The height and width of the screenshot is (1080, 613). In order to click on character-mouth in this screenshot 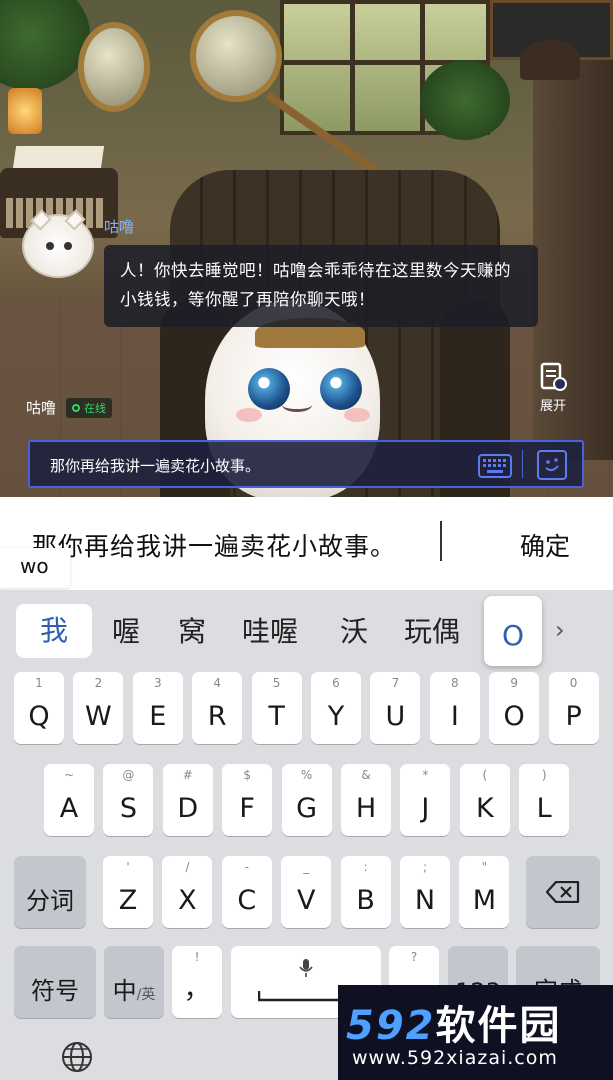, I will do `click(297, 405)`.